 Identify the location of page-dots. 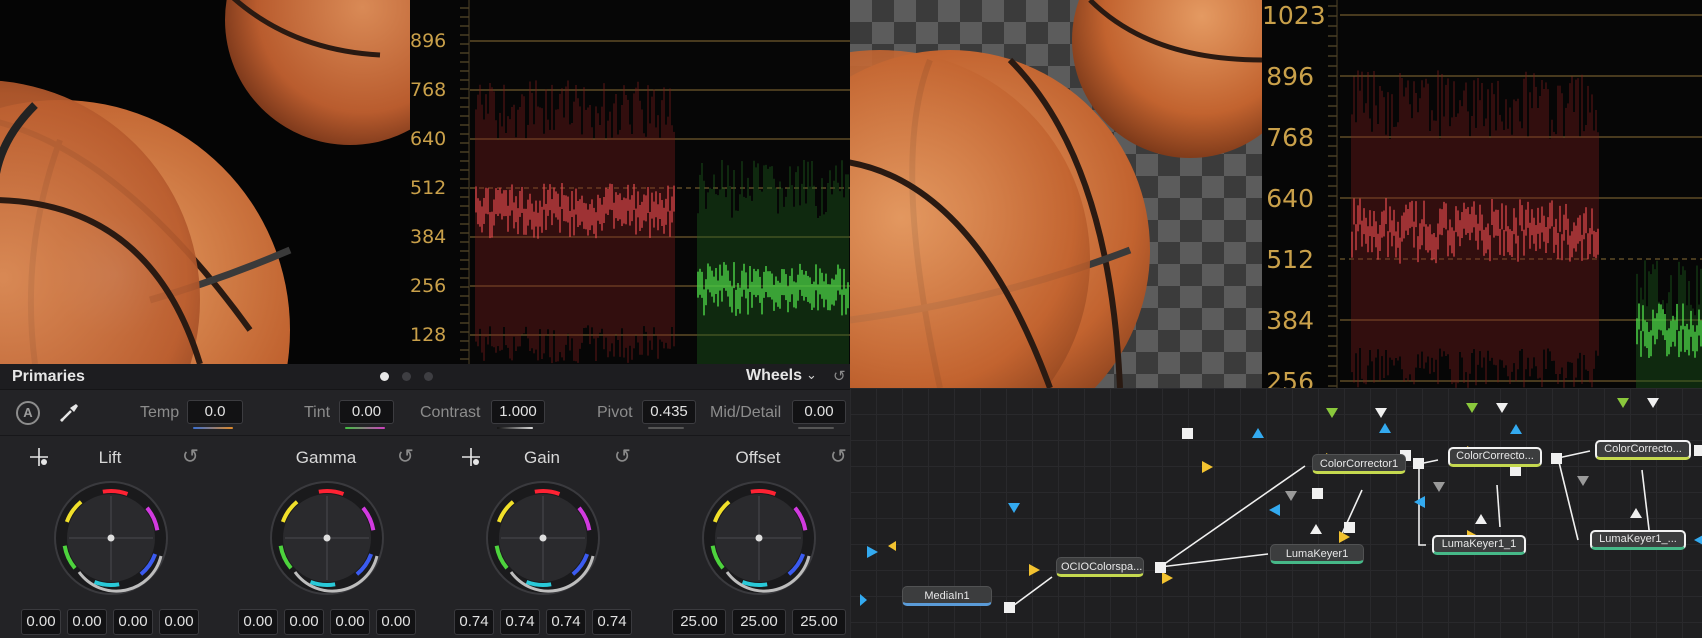
(406, 376).